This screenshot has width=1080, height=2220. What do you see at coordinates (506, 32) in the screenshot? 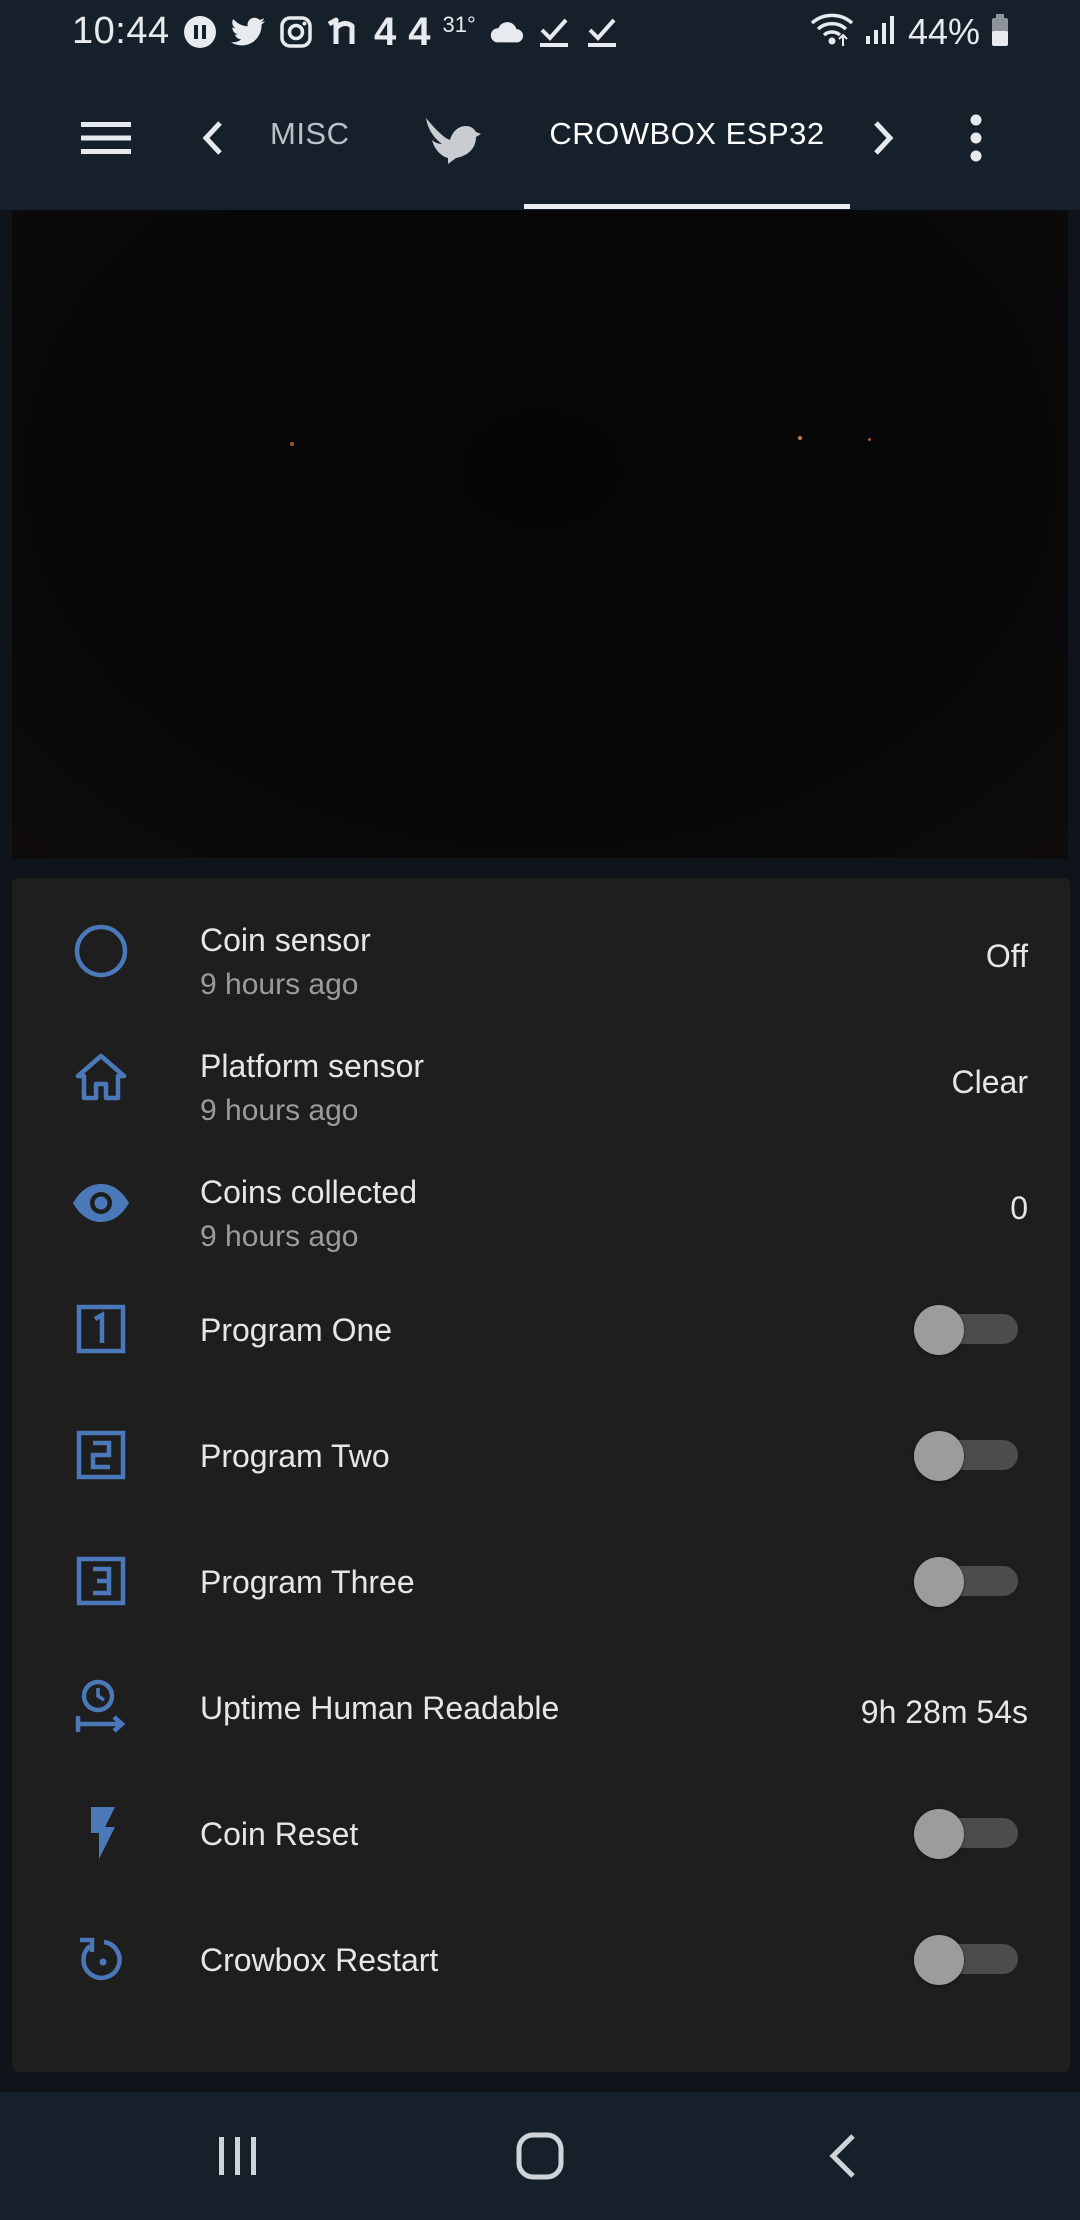
I see `cloud-icon` at bounding box center [506, 32].